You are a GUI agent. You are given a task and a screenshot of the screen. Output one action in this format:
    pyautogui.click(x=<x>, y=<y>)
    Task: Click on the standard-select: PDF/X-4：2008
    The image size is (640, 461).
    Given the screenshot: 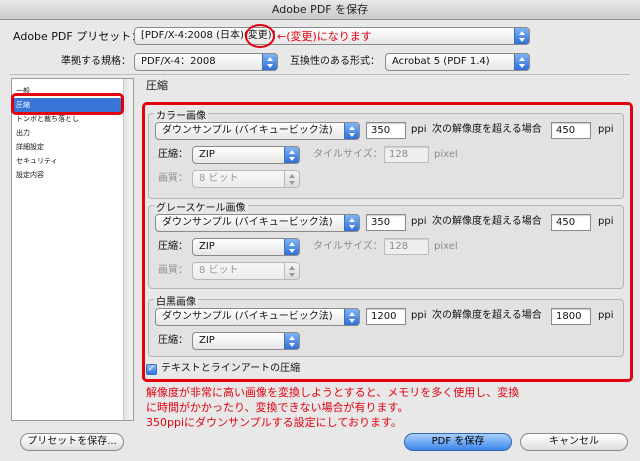 What is the action you would take?
    pyautogui.click(x=206, y=62)
    